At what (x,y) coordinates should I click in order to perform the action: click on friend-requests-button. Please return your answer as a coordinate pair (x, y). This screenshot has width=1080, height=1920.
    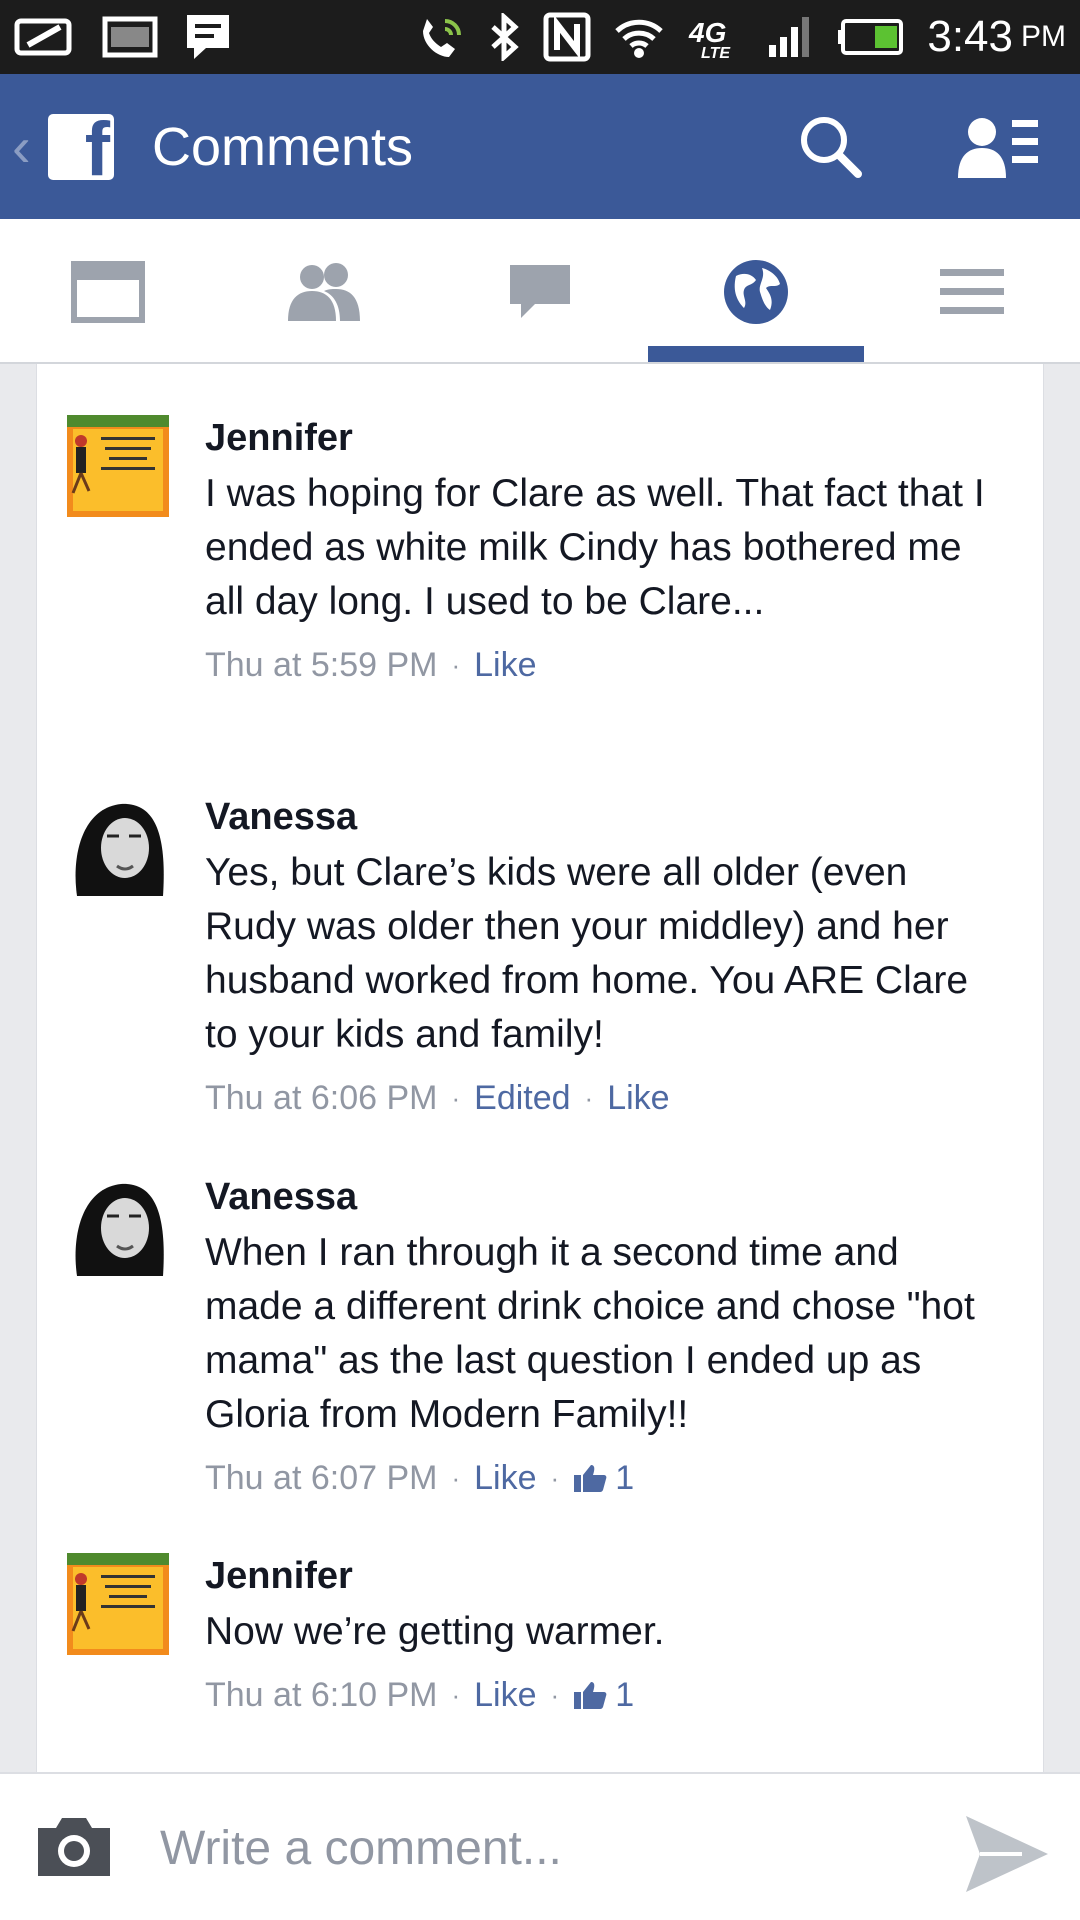
    Looking at the image, I should click on (998, 147).